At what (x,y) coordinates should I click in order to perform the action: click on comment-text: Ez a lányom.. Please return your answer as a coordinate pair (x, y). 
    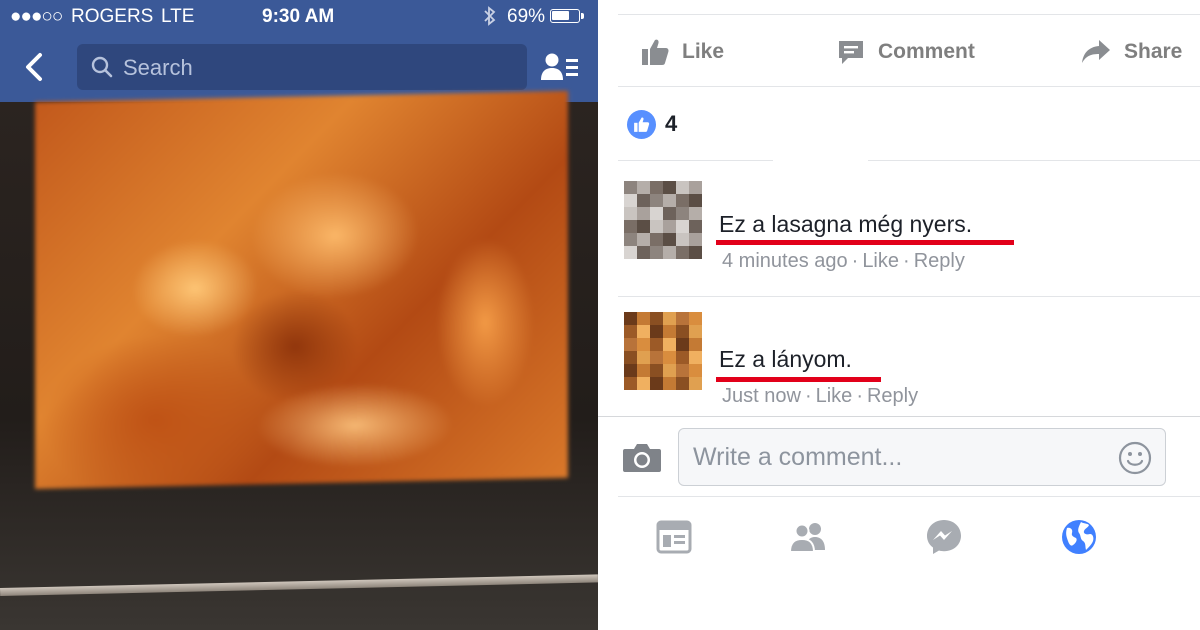
    Looking at the image, I should click on (785, 359).